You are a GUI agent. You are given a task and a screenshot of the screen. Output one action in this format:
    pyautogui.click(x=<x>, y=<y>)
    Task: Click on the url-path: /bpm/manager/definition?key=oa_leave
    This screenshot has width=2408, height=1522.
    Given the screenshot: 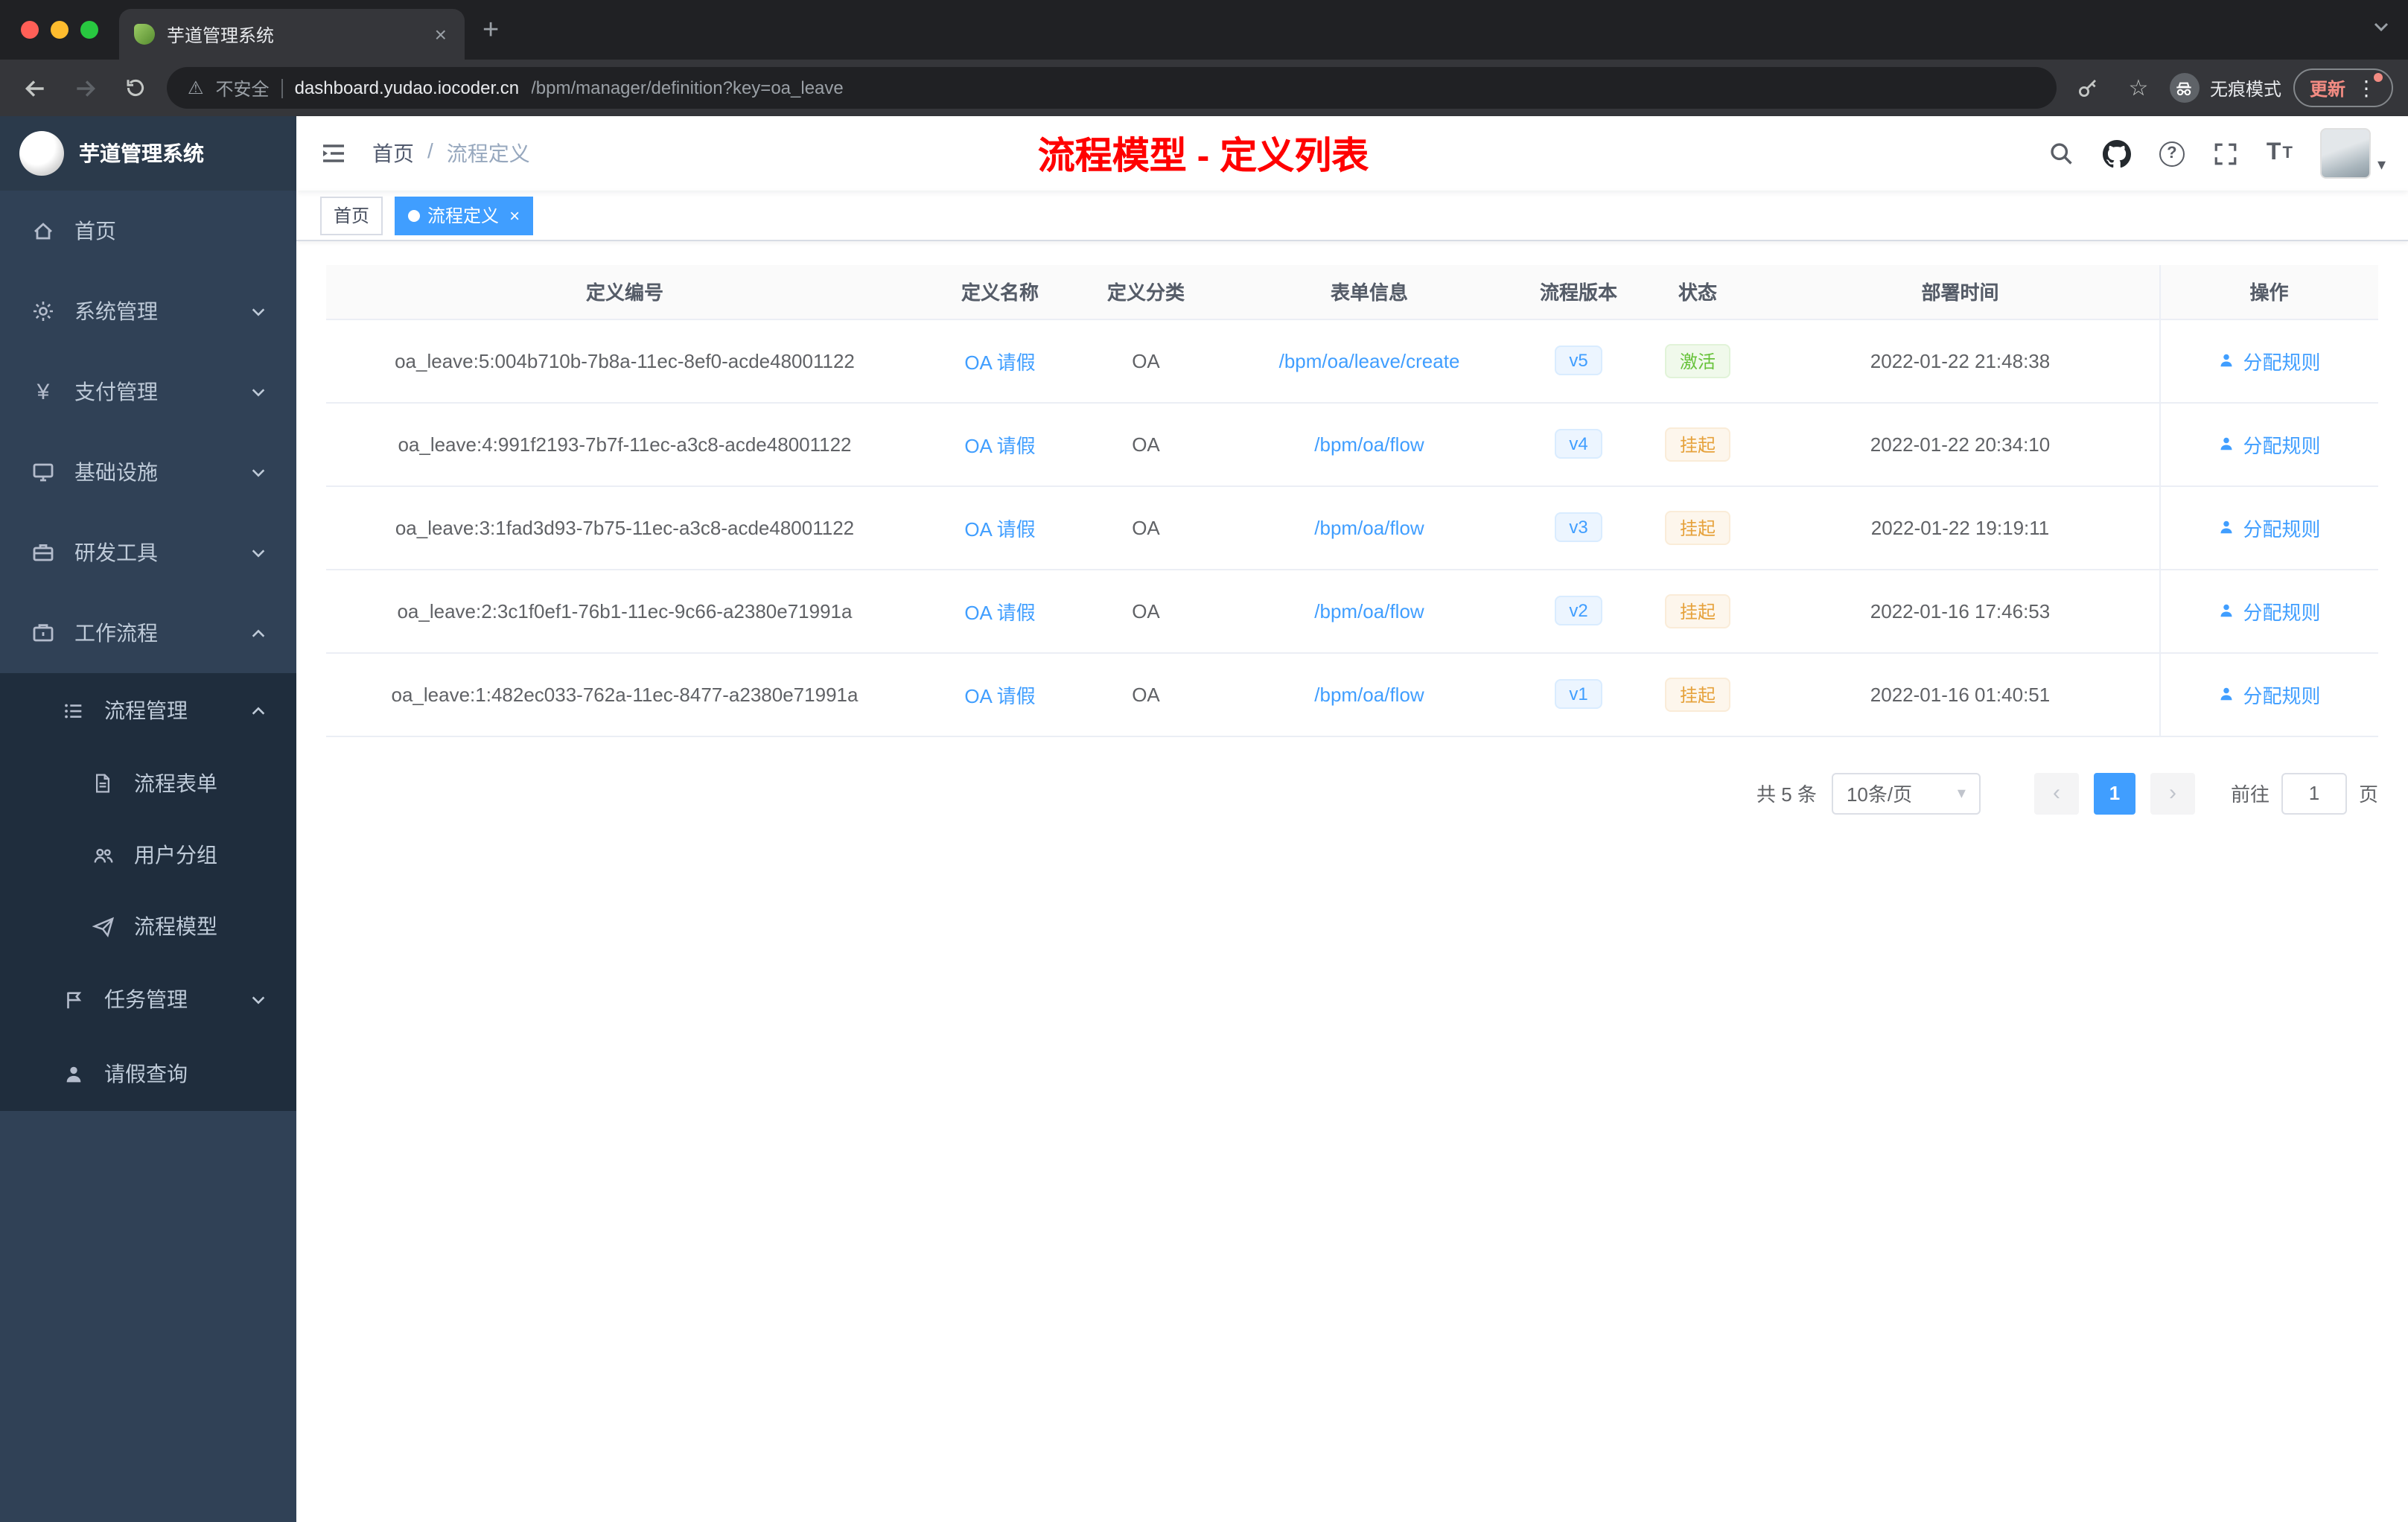 What is the action you would take?
    pyautogui.click(x=687, y=87)
    